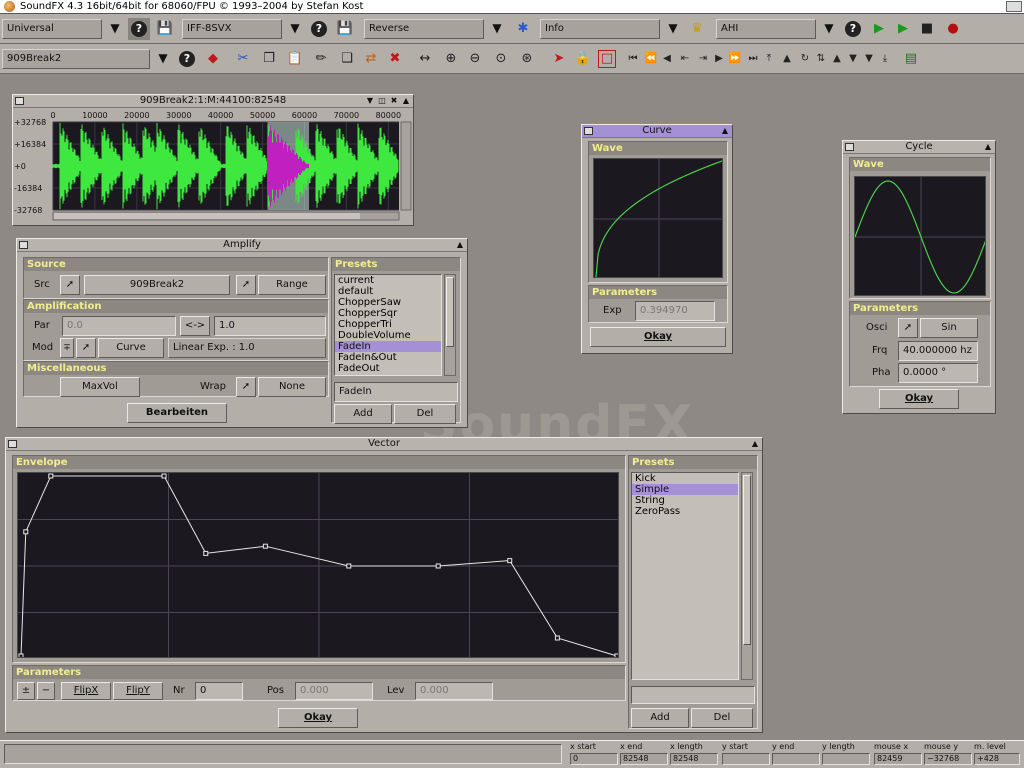 This screenshot has width=1024, height=768. What do you see at coordinates (657, 131) in the screenshot?
I see `curve-titlebar: Curve ▲` at bounding box center [657, 131].